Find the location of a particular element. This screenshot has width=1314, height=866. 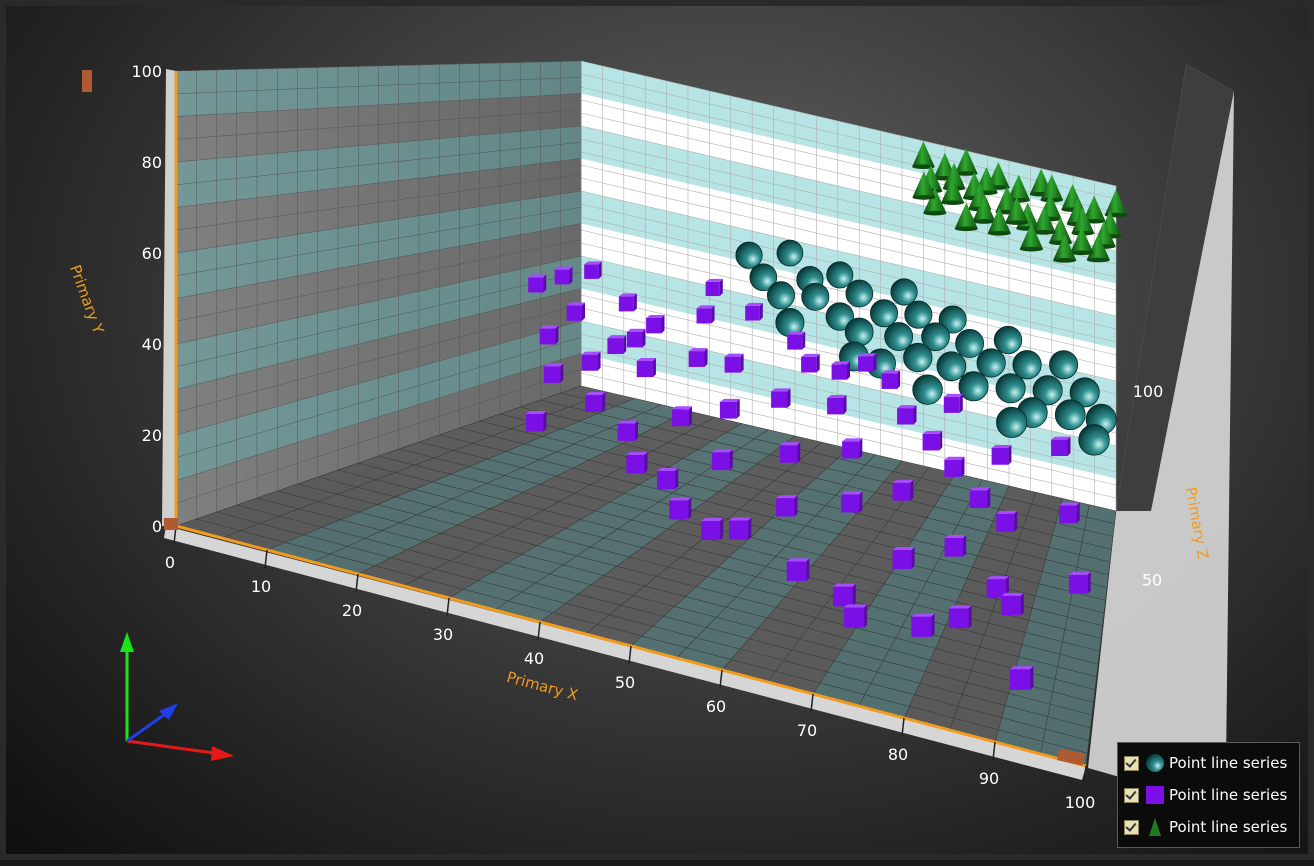

legend-item-cones: Point line series is located at coordinates (1208, 827).